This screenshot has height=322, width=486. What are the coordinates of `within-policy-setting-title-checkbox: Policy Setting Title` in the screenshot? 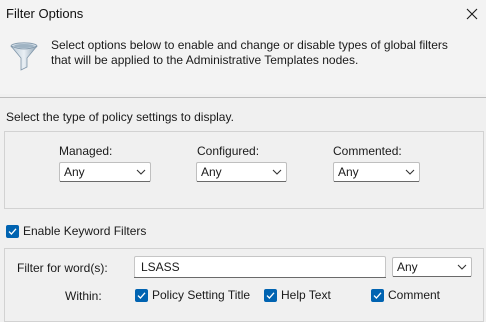 It's located at (192, 295).